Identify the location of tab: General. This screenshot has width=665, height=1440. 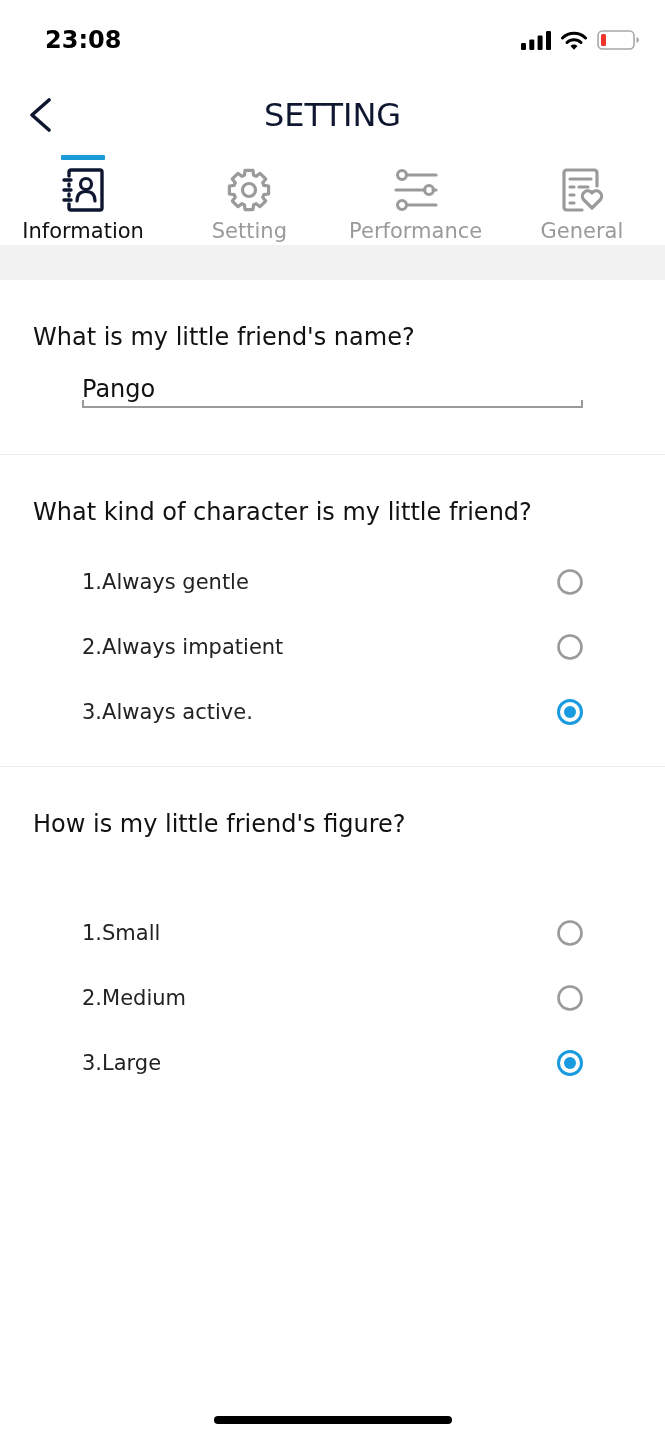
(581, 197).